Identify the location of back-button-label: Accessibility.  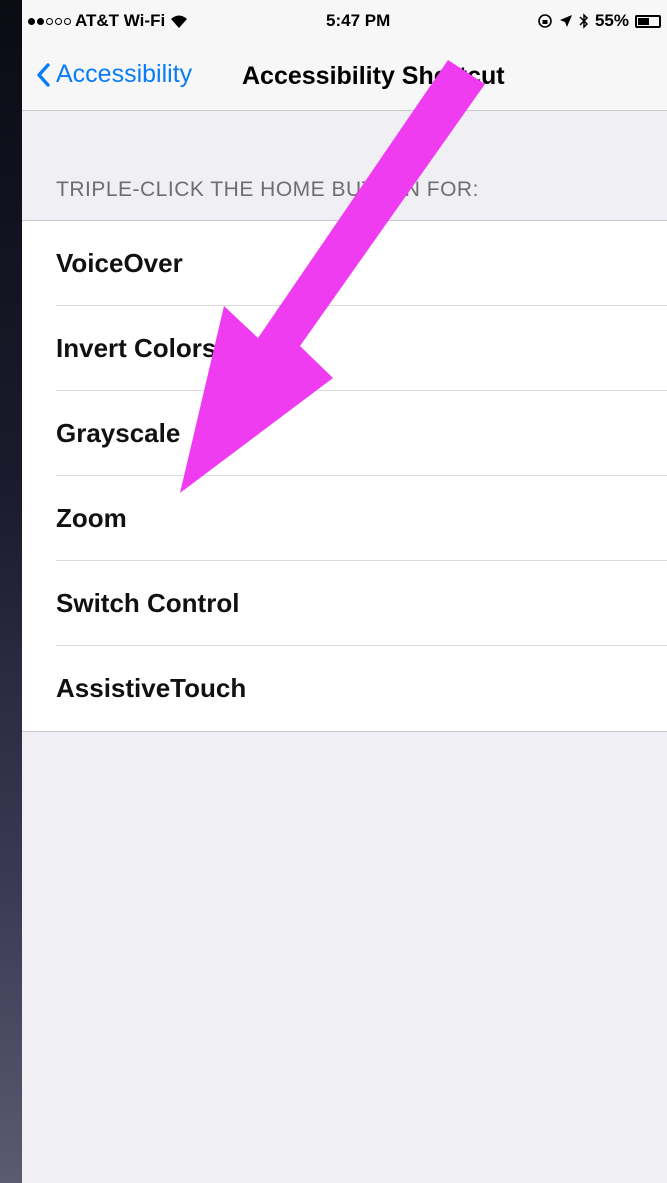
(124, 74).